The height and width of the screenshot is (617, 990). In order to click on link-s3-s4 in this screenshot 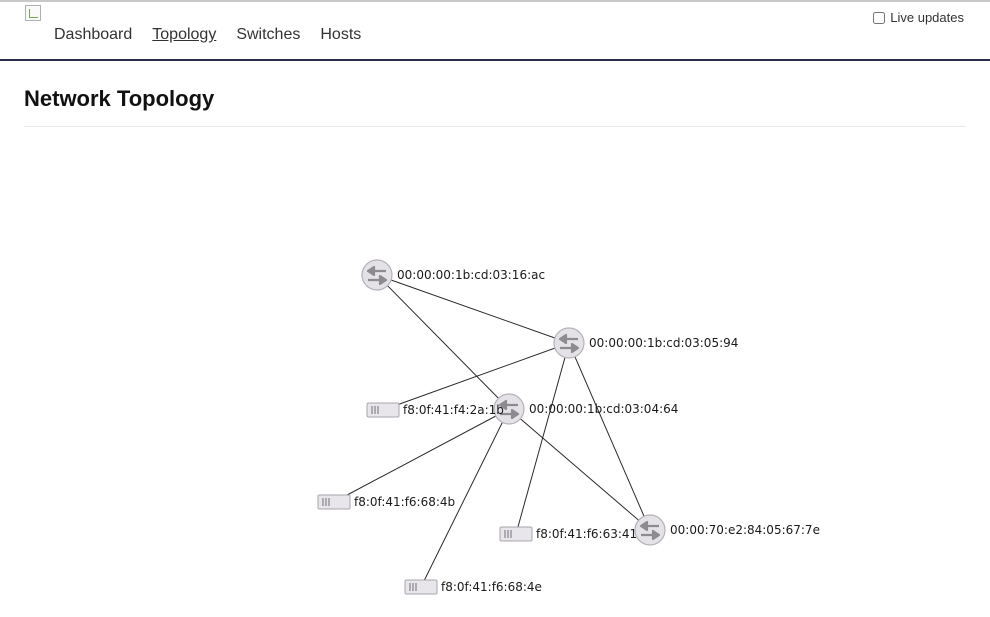, I will do `click(579, 469)`.